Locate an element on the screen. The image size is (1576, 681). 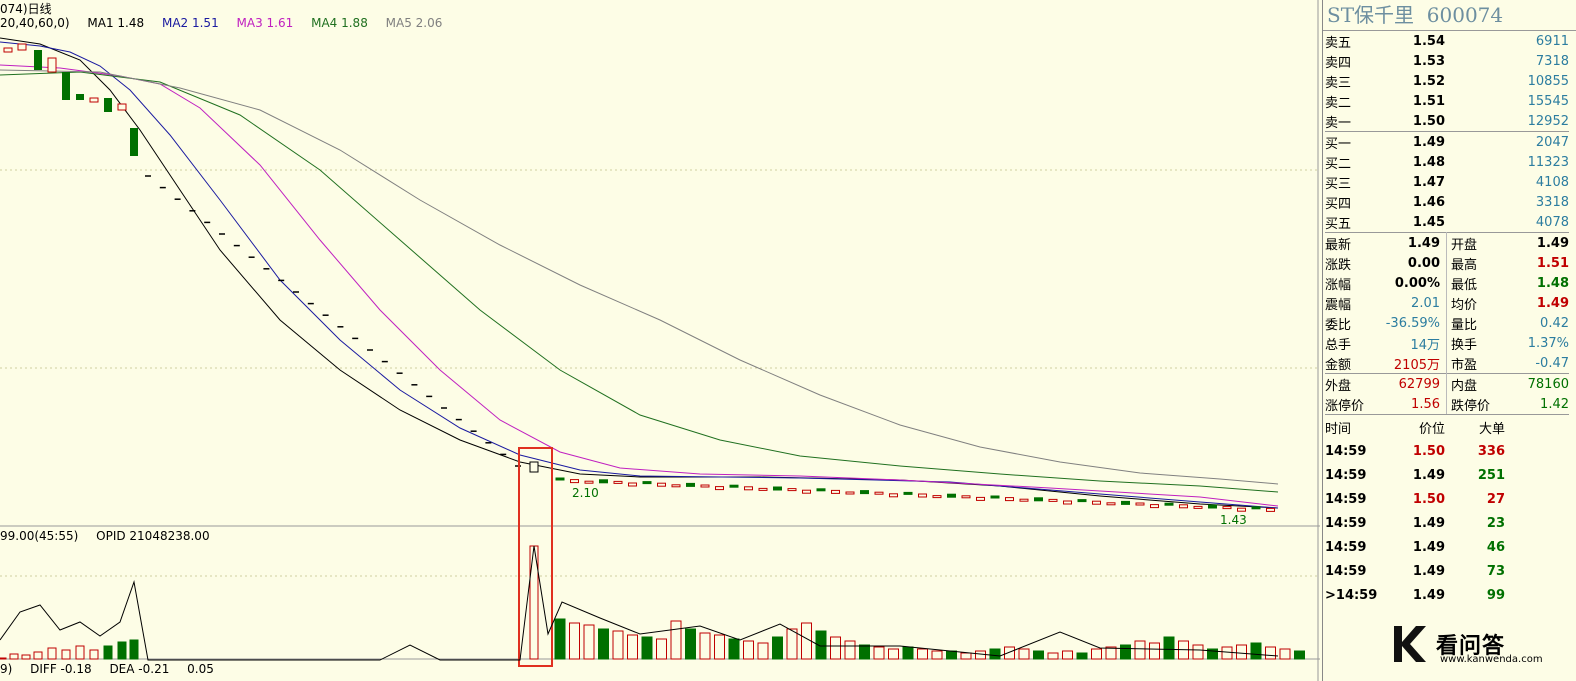
buy-row: 买四 1.46 3318 is located at coordinates (1447, 202).